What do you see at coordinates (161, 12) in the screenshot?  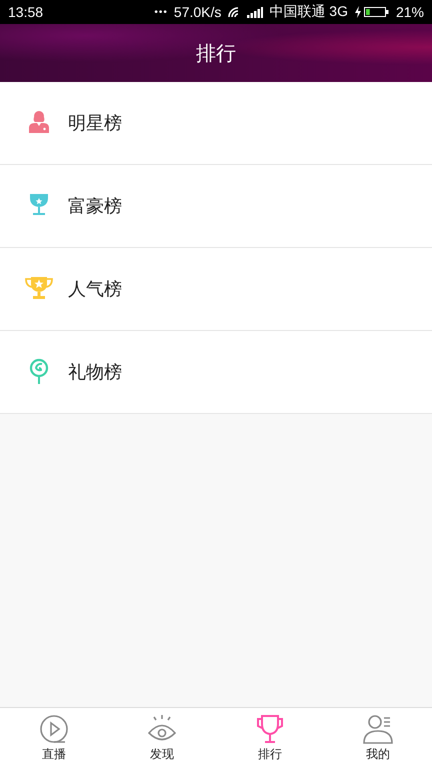 I see `more-dots: •••` at bounding box center [161, 12].